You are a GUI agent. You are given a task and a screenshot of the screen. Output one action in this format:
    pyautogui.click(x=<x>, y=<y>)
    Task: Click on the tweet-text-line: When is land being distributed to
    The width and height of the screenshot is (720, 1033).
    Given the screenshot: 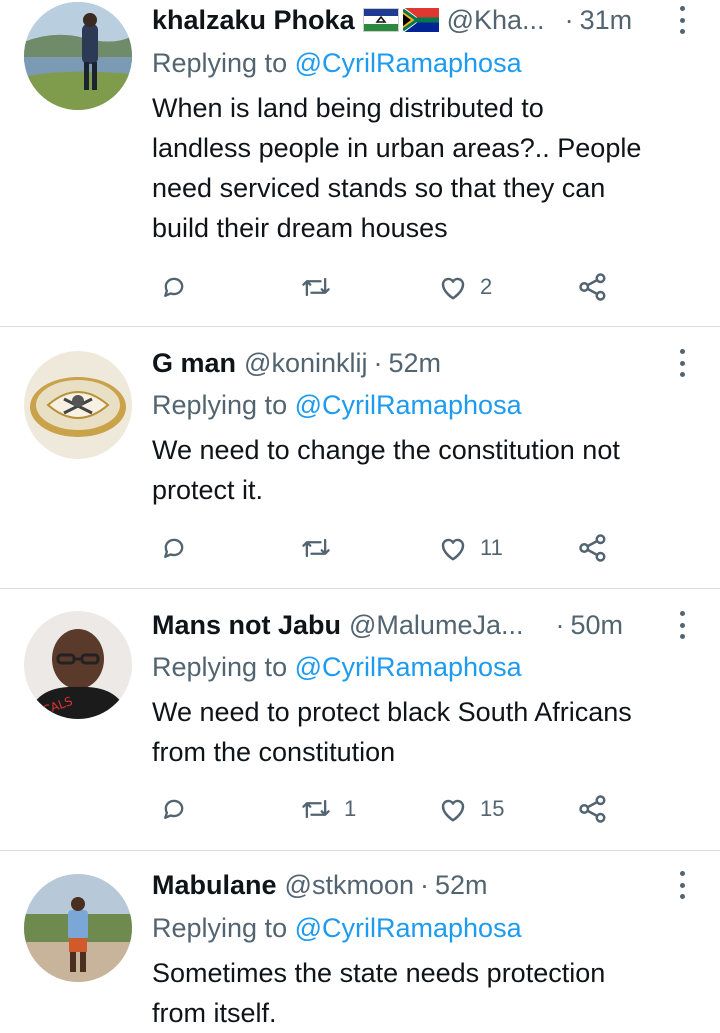 What is the action you would take?
    pyautogui.click(x=348, y=108)
    